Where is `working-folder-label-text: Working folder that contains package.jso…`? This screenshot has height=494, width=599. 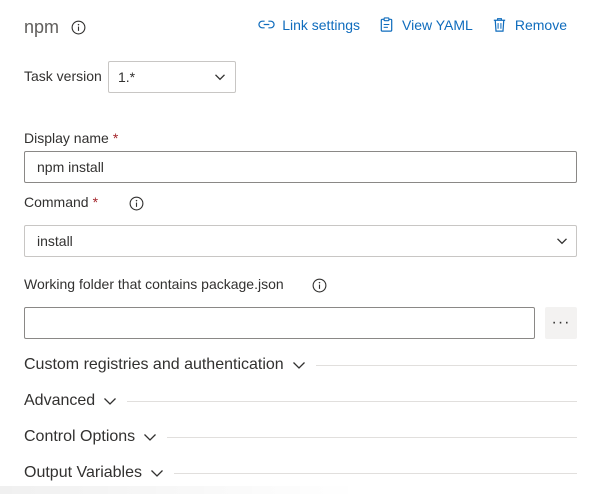 working-folder-label-text: Working folder that contains package.jso… is located at coordinates (154, 284).